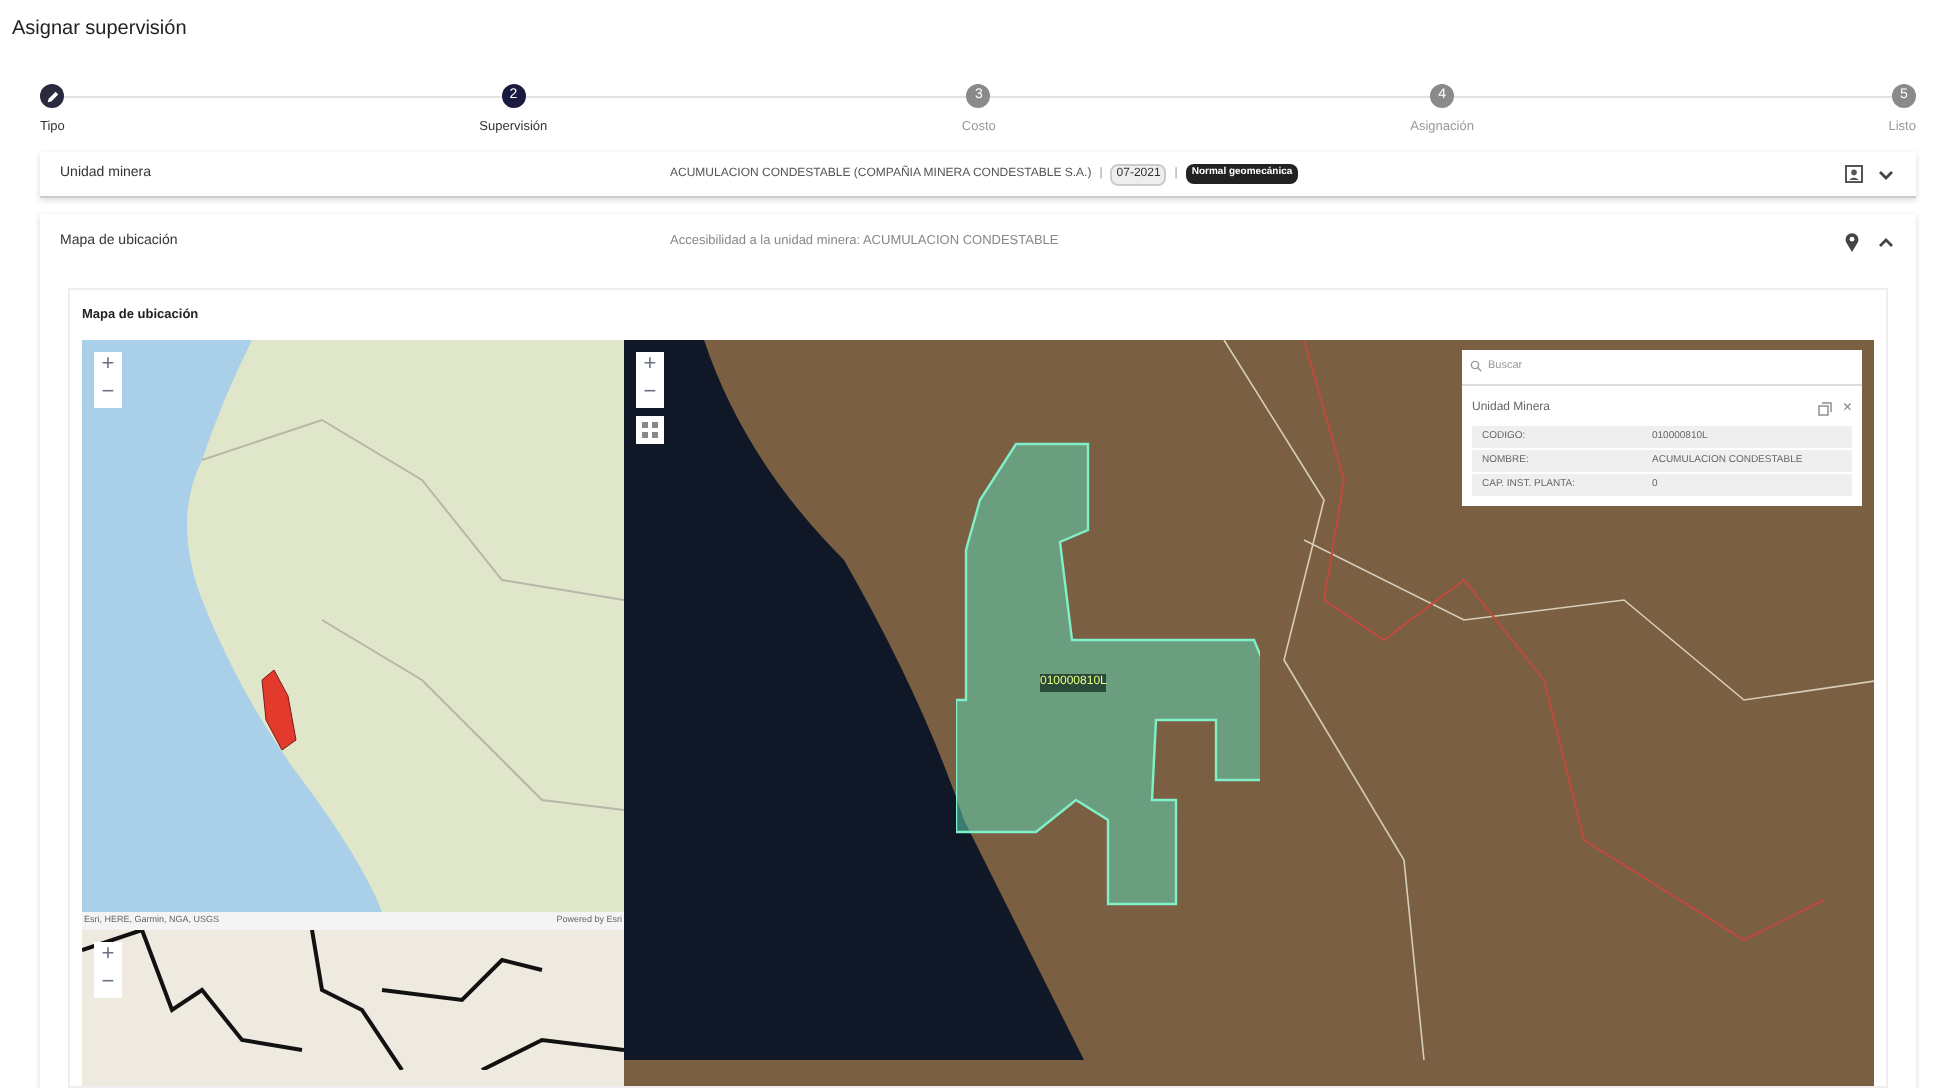 This screenshot has width=1956, height=1088. Describe the element at coordinates (1852, 242) in the screenshot. I see `location-pin-icon` at that location.